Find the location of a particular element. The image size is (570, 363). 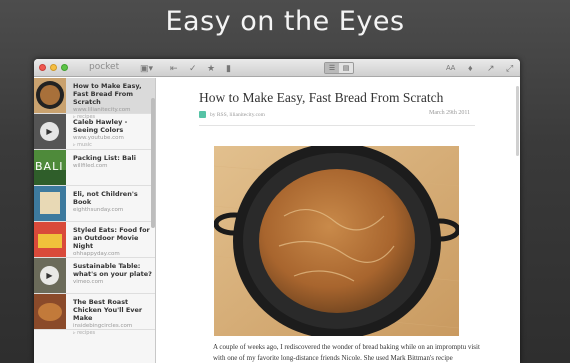

zoom-window-button is located at coordinates (64, 67).